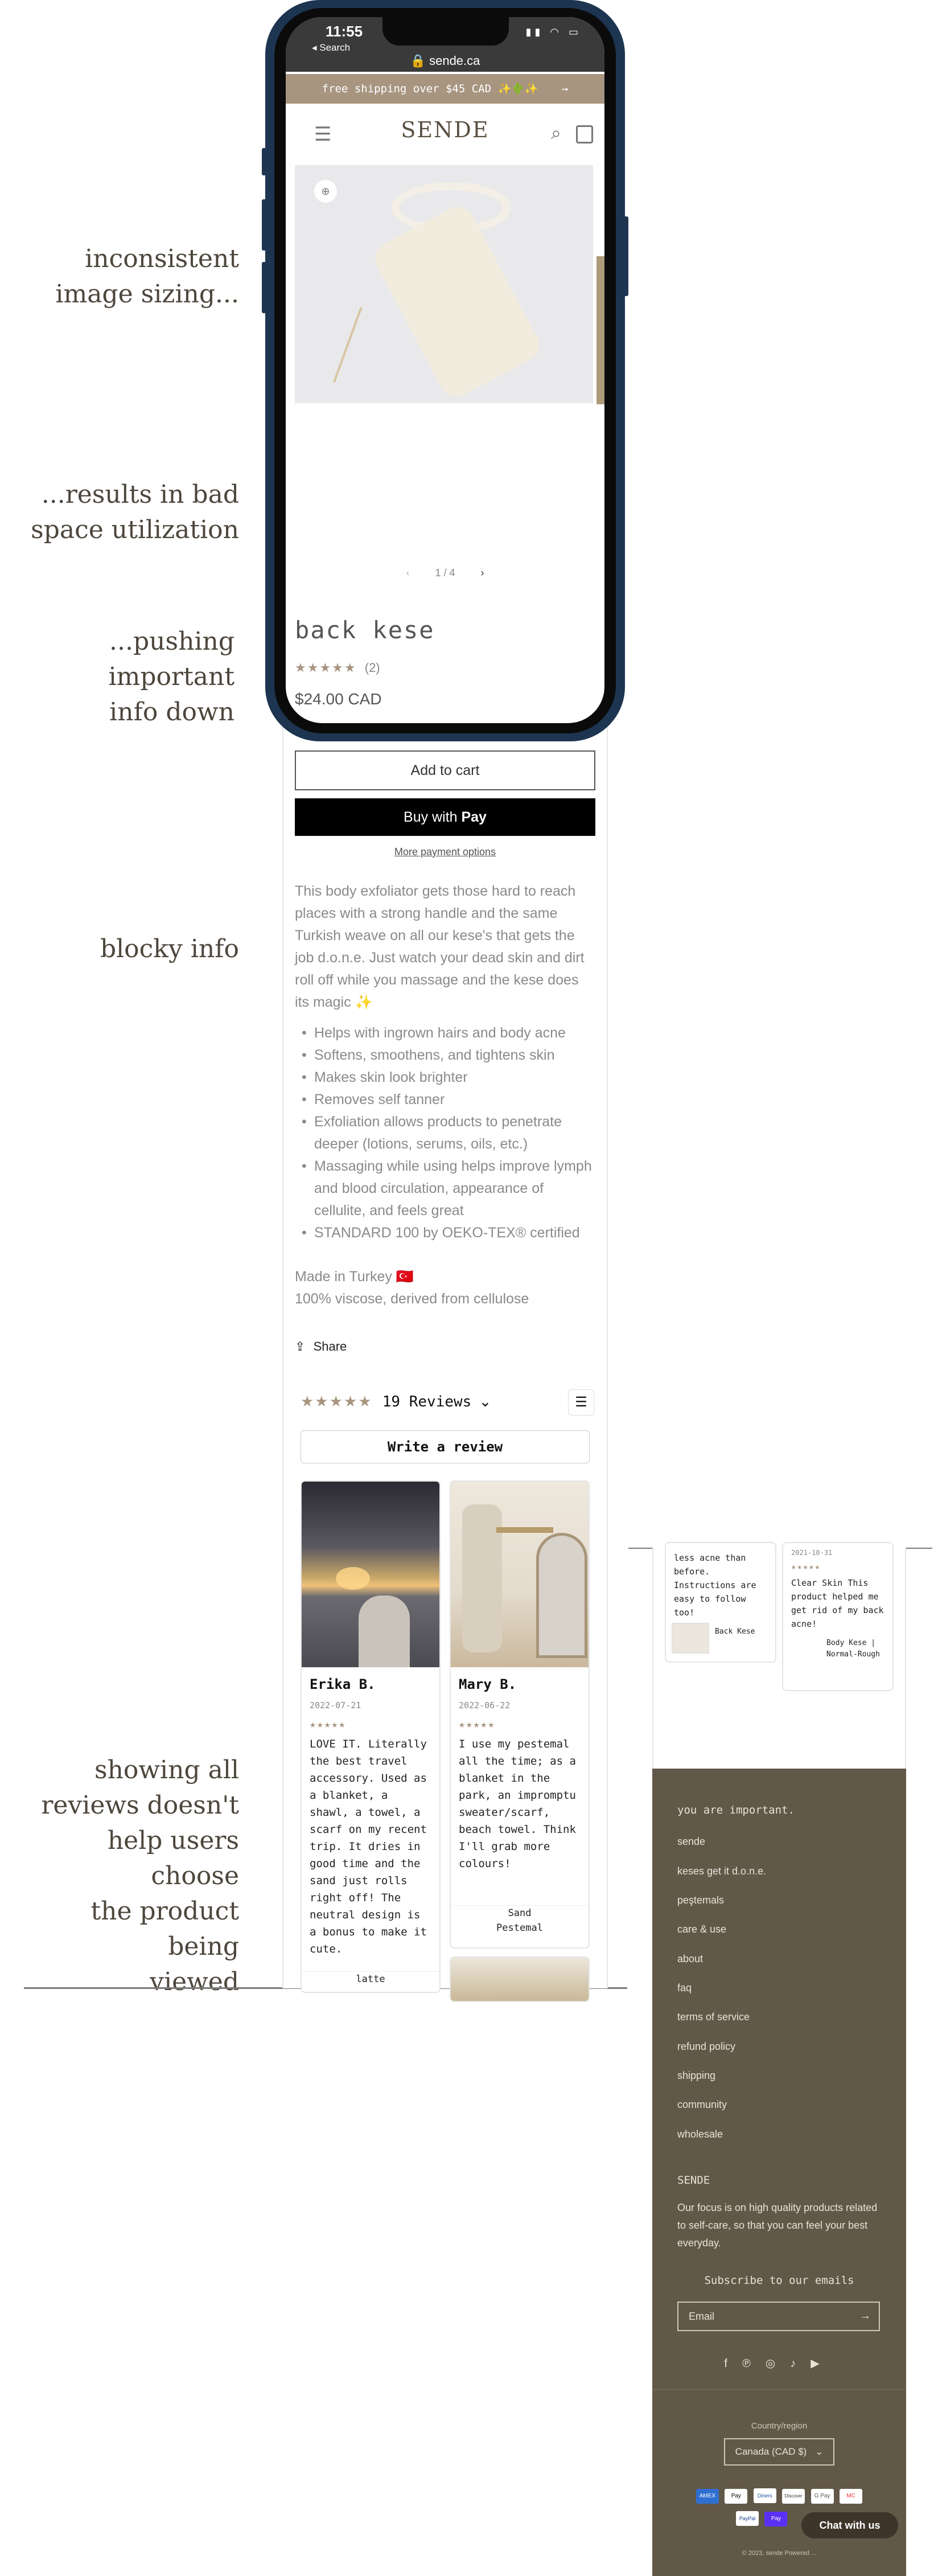 This screenshot has height=2576, width=938. I want to click on next-image-peek, so click(600, 330).